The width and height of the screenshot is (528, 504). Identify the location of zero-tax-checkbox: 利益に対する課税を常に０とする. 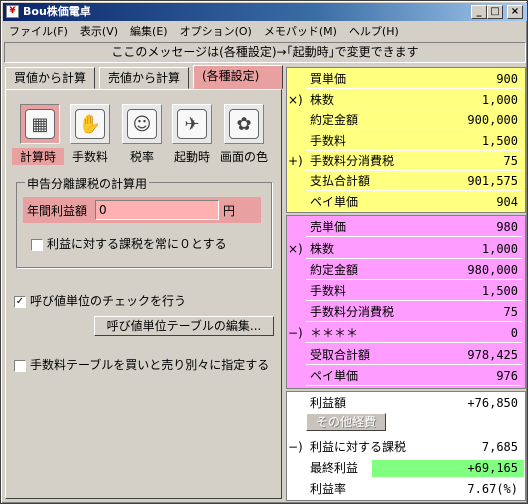
(129, 243).